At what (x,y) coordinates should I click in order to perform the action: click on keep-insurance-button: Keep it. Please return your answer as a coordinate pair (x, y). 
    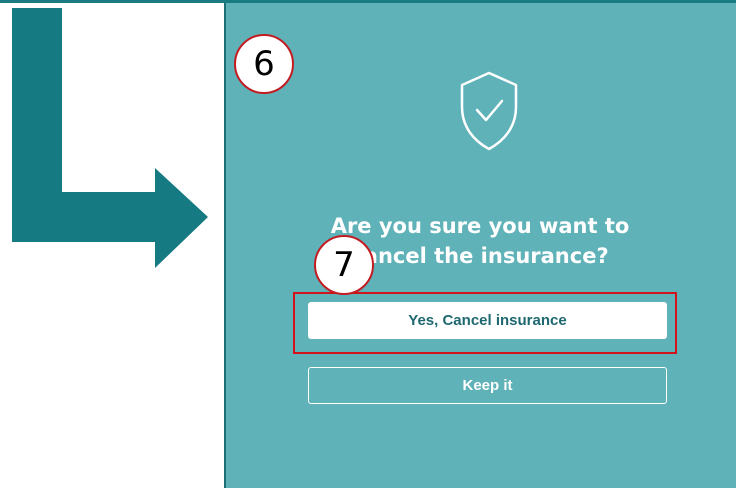
    Looking at the image, I should click on (487, 385).